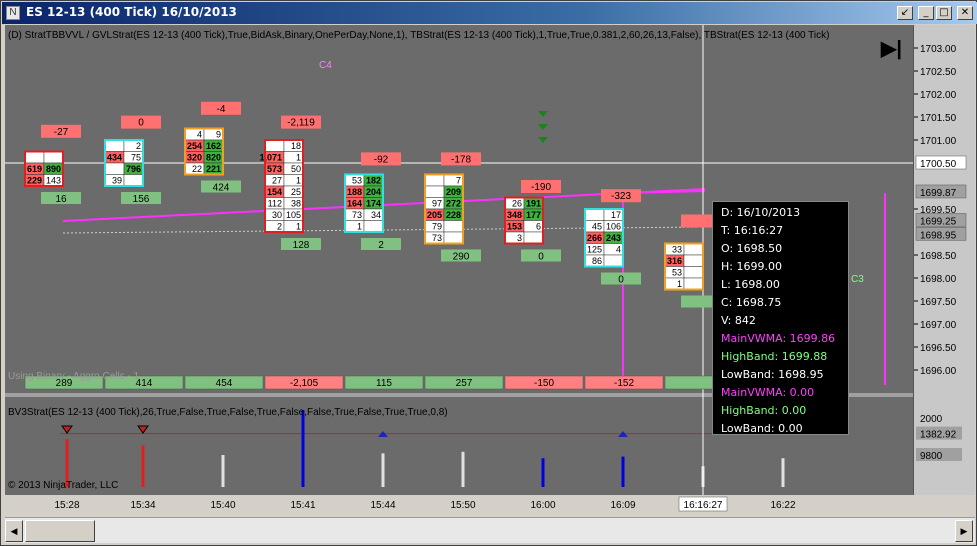 The height and width of the screenshot is (546, 977). Describe the element at coordinates (938, 141) in the screenshot. I see `price-tick-label: 1701.00` at that location.